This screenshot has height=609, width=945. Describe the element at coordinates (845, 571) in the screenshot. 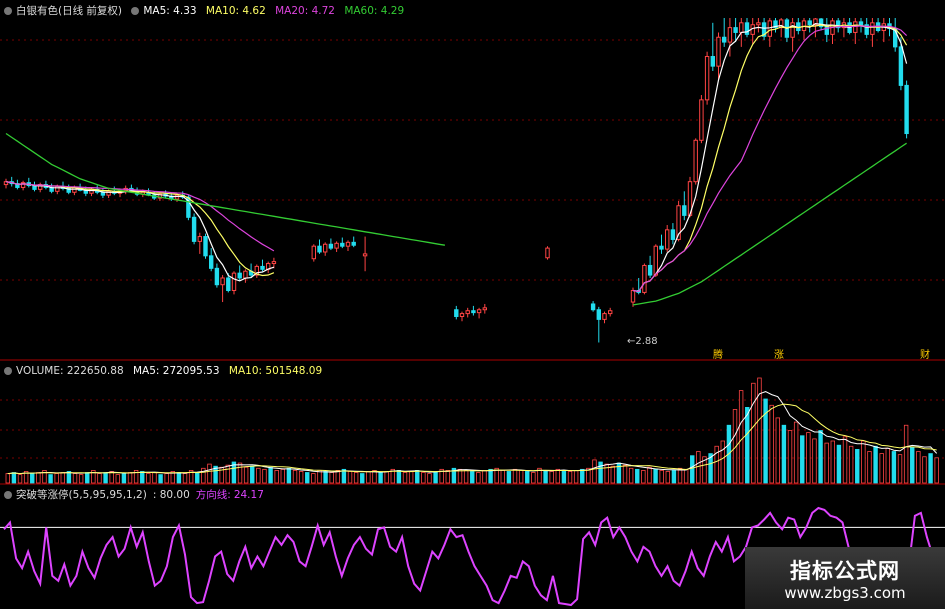

I see `watermark-title: 指标公式网` at that location.